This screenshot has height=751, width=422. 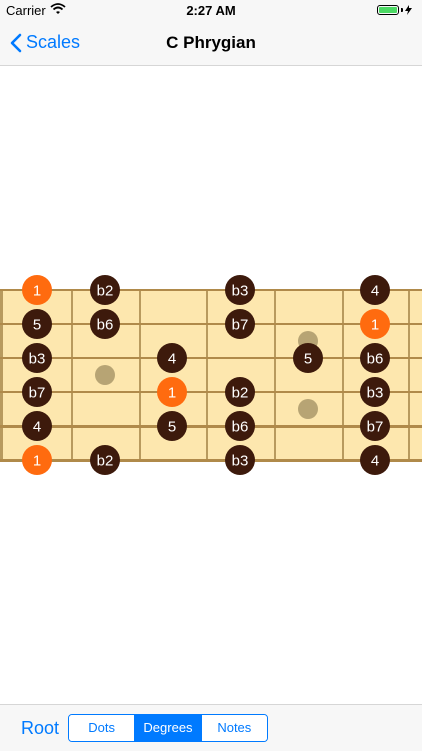 I want to click on display-mode-segmented-control: Dots Degrees Notes, so click(x=168, y=728).